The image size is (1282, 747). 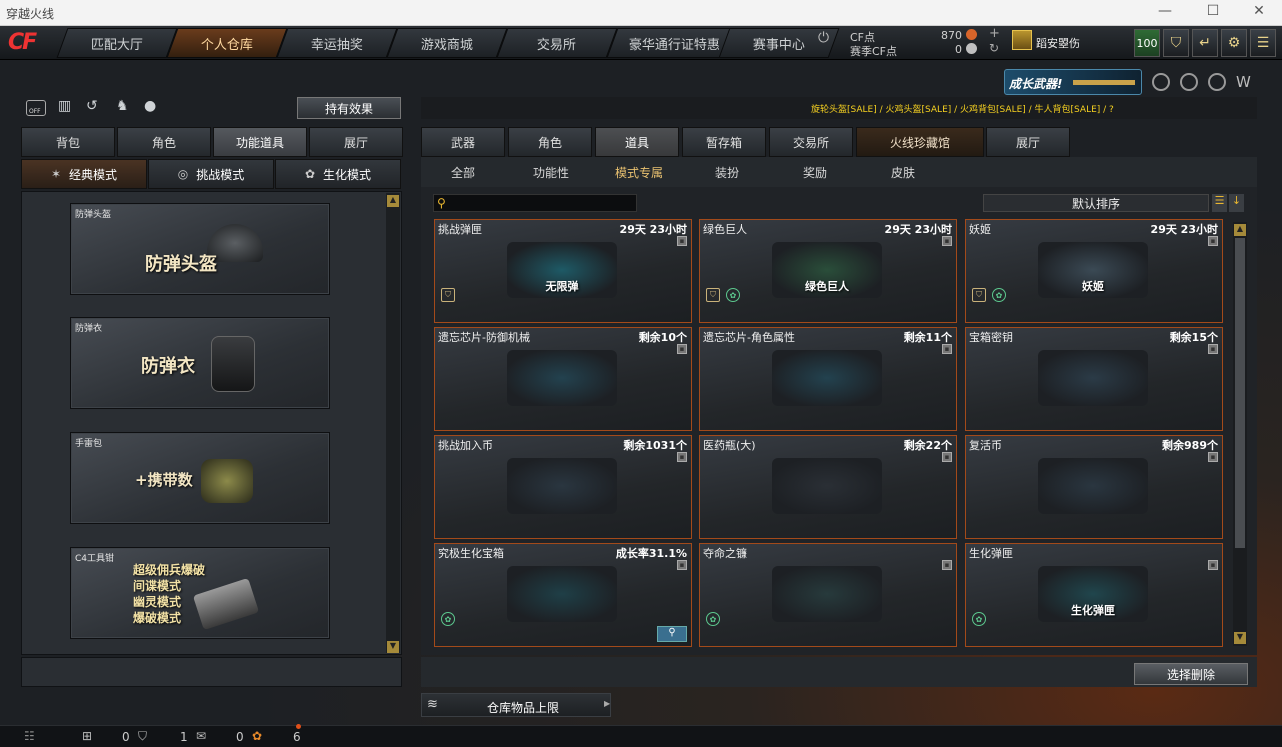 I want to click on left-scrollbar: ▲ ▼, so click(x=393, y=423).